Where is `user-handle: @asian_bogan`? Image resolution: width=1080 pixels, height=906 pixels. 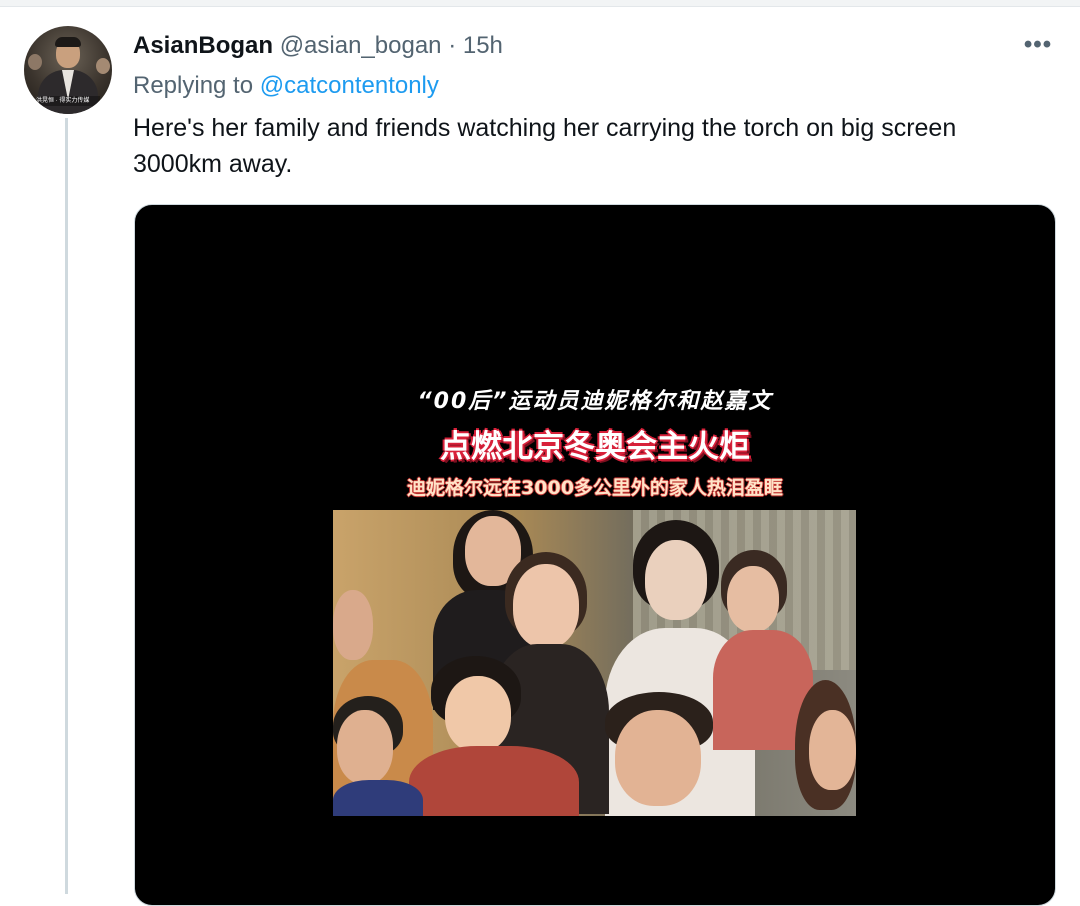
user-handle: @asian_bogan is located at coordinates (361, 45).